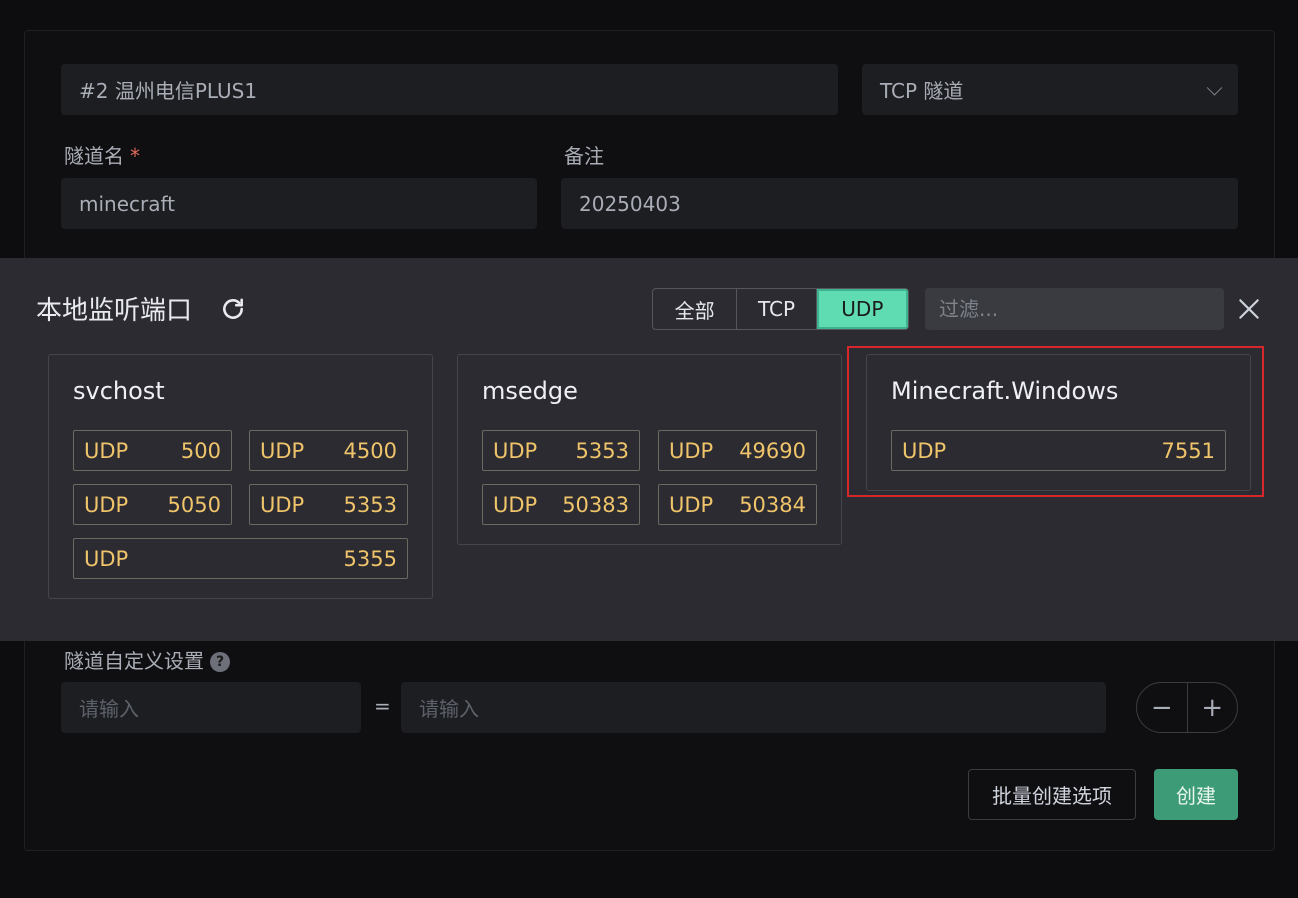 The height and width of the screenshot is (898, 1298). I want to click on highlight-box, so click(1055, 421).